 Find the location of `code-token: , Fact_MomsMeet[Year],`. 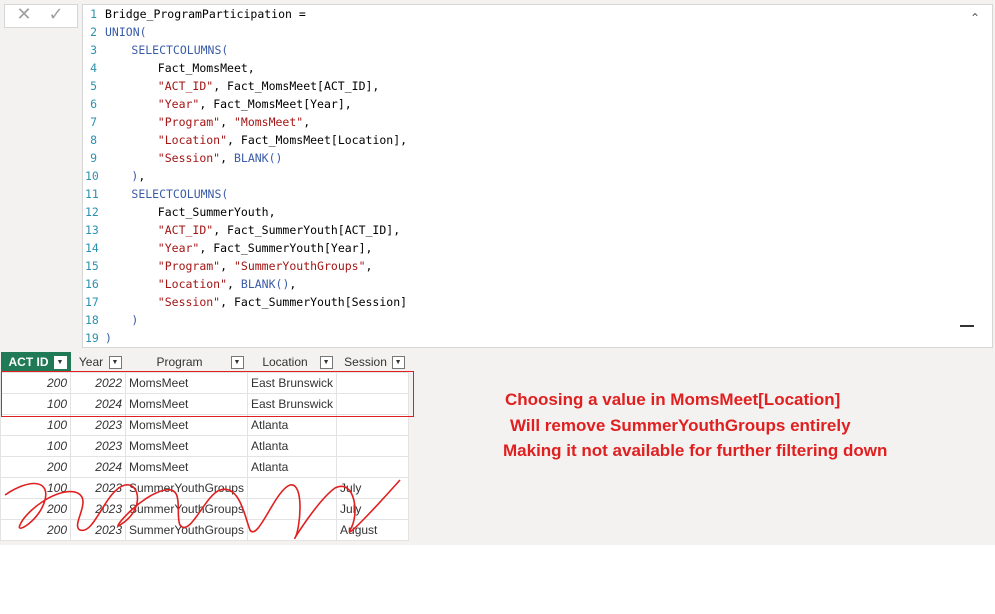

code-token: , Fact_MomsMeet[Year], is located at coordinates (275, 104).